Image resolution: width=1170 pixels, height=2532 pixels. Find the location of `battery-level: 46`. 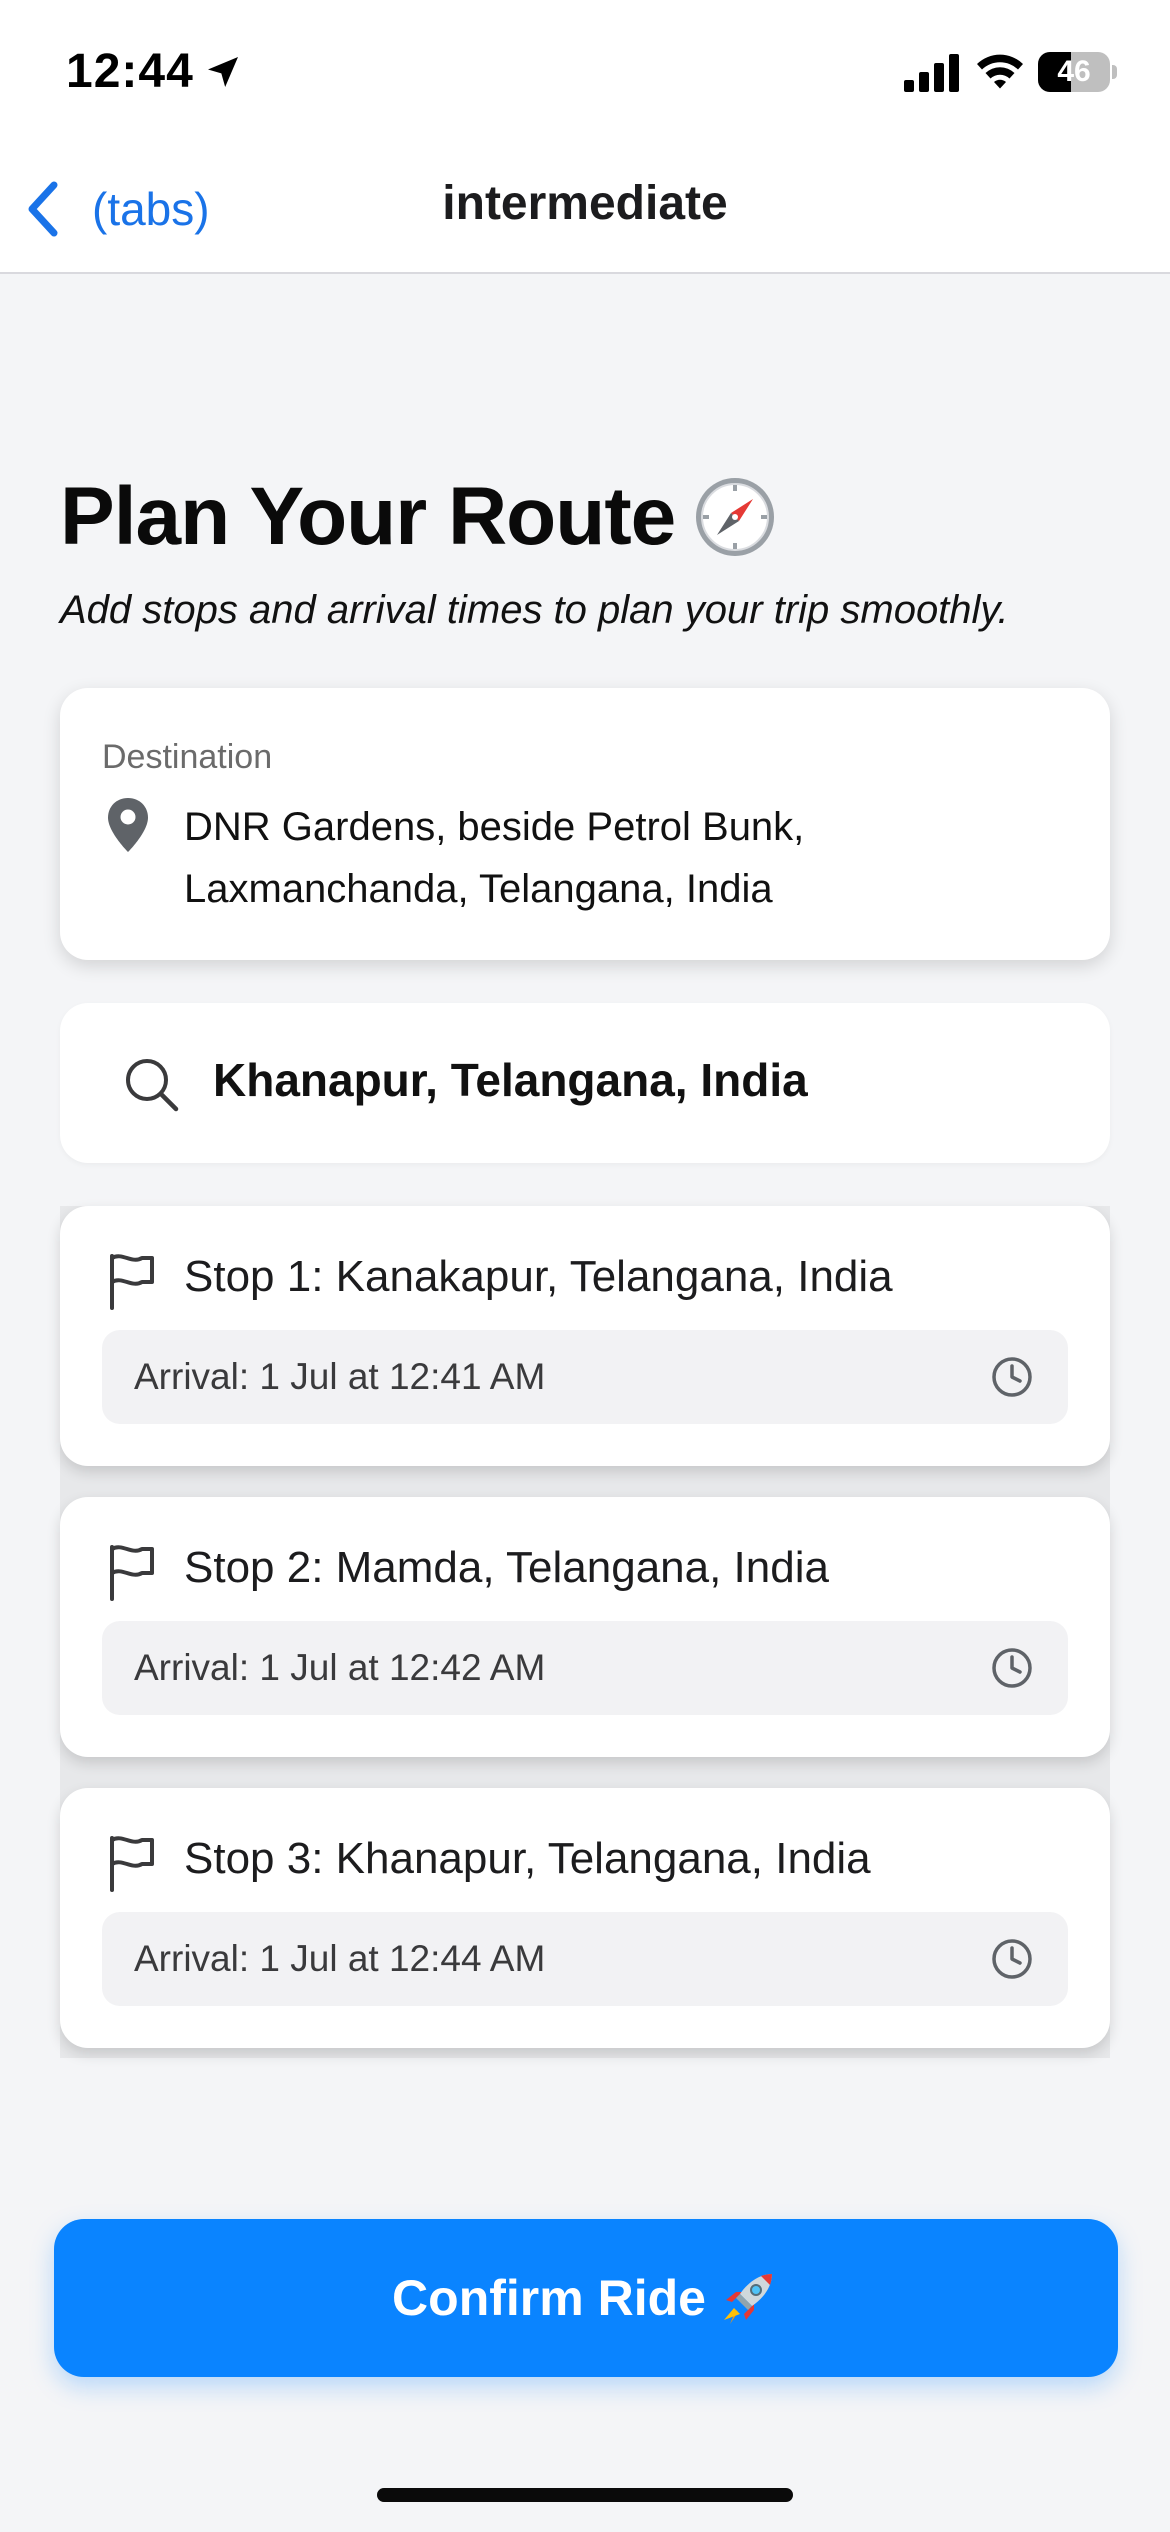

battery-level: 46 is located at coordinates (1074, 71).